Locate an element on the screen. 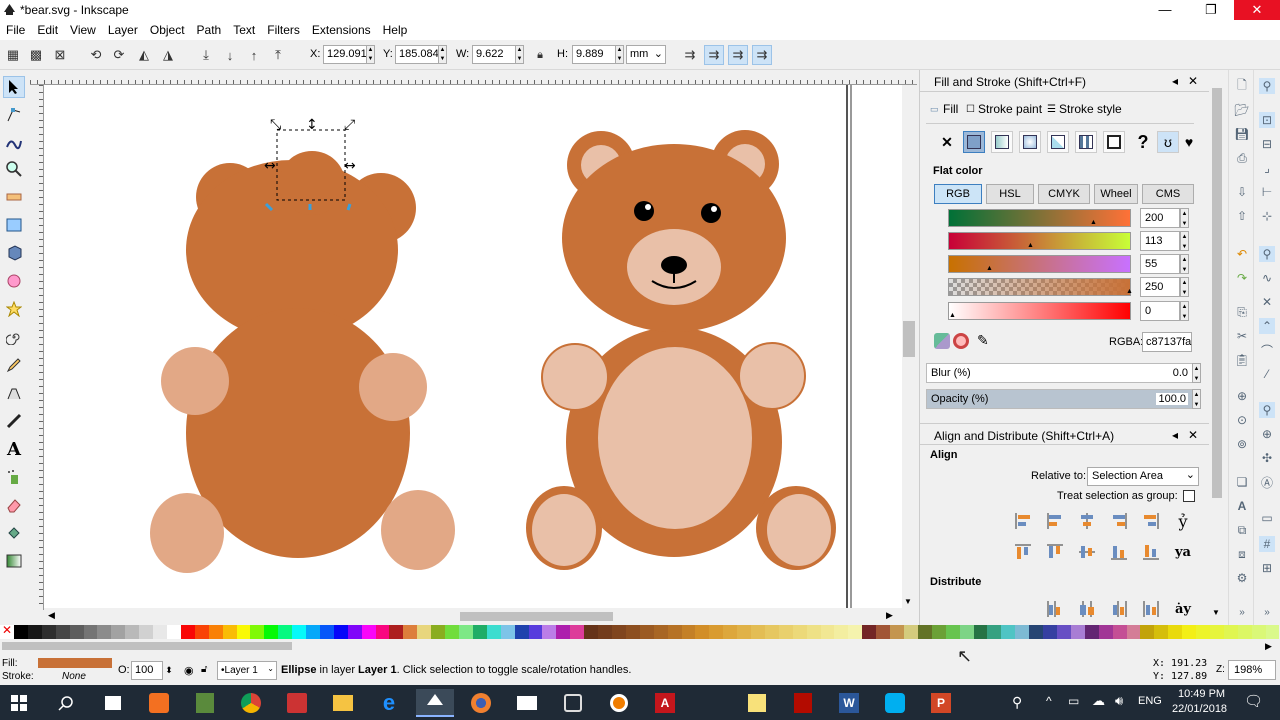  menu-filters: Filters is located at coordinates (283, 28).